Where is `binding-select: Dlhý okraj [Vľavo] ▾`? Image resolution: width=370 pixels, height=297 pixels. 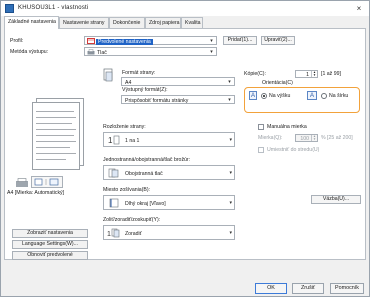 binding-select: Dlhý okraj [Vľavo] ▾ is located at coordinates (169, 202).